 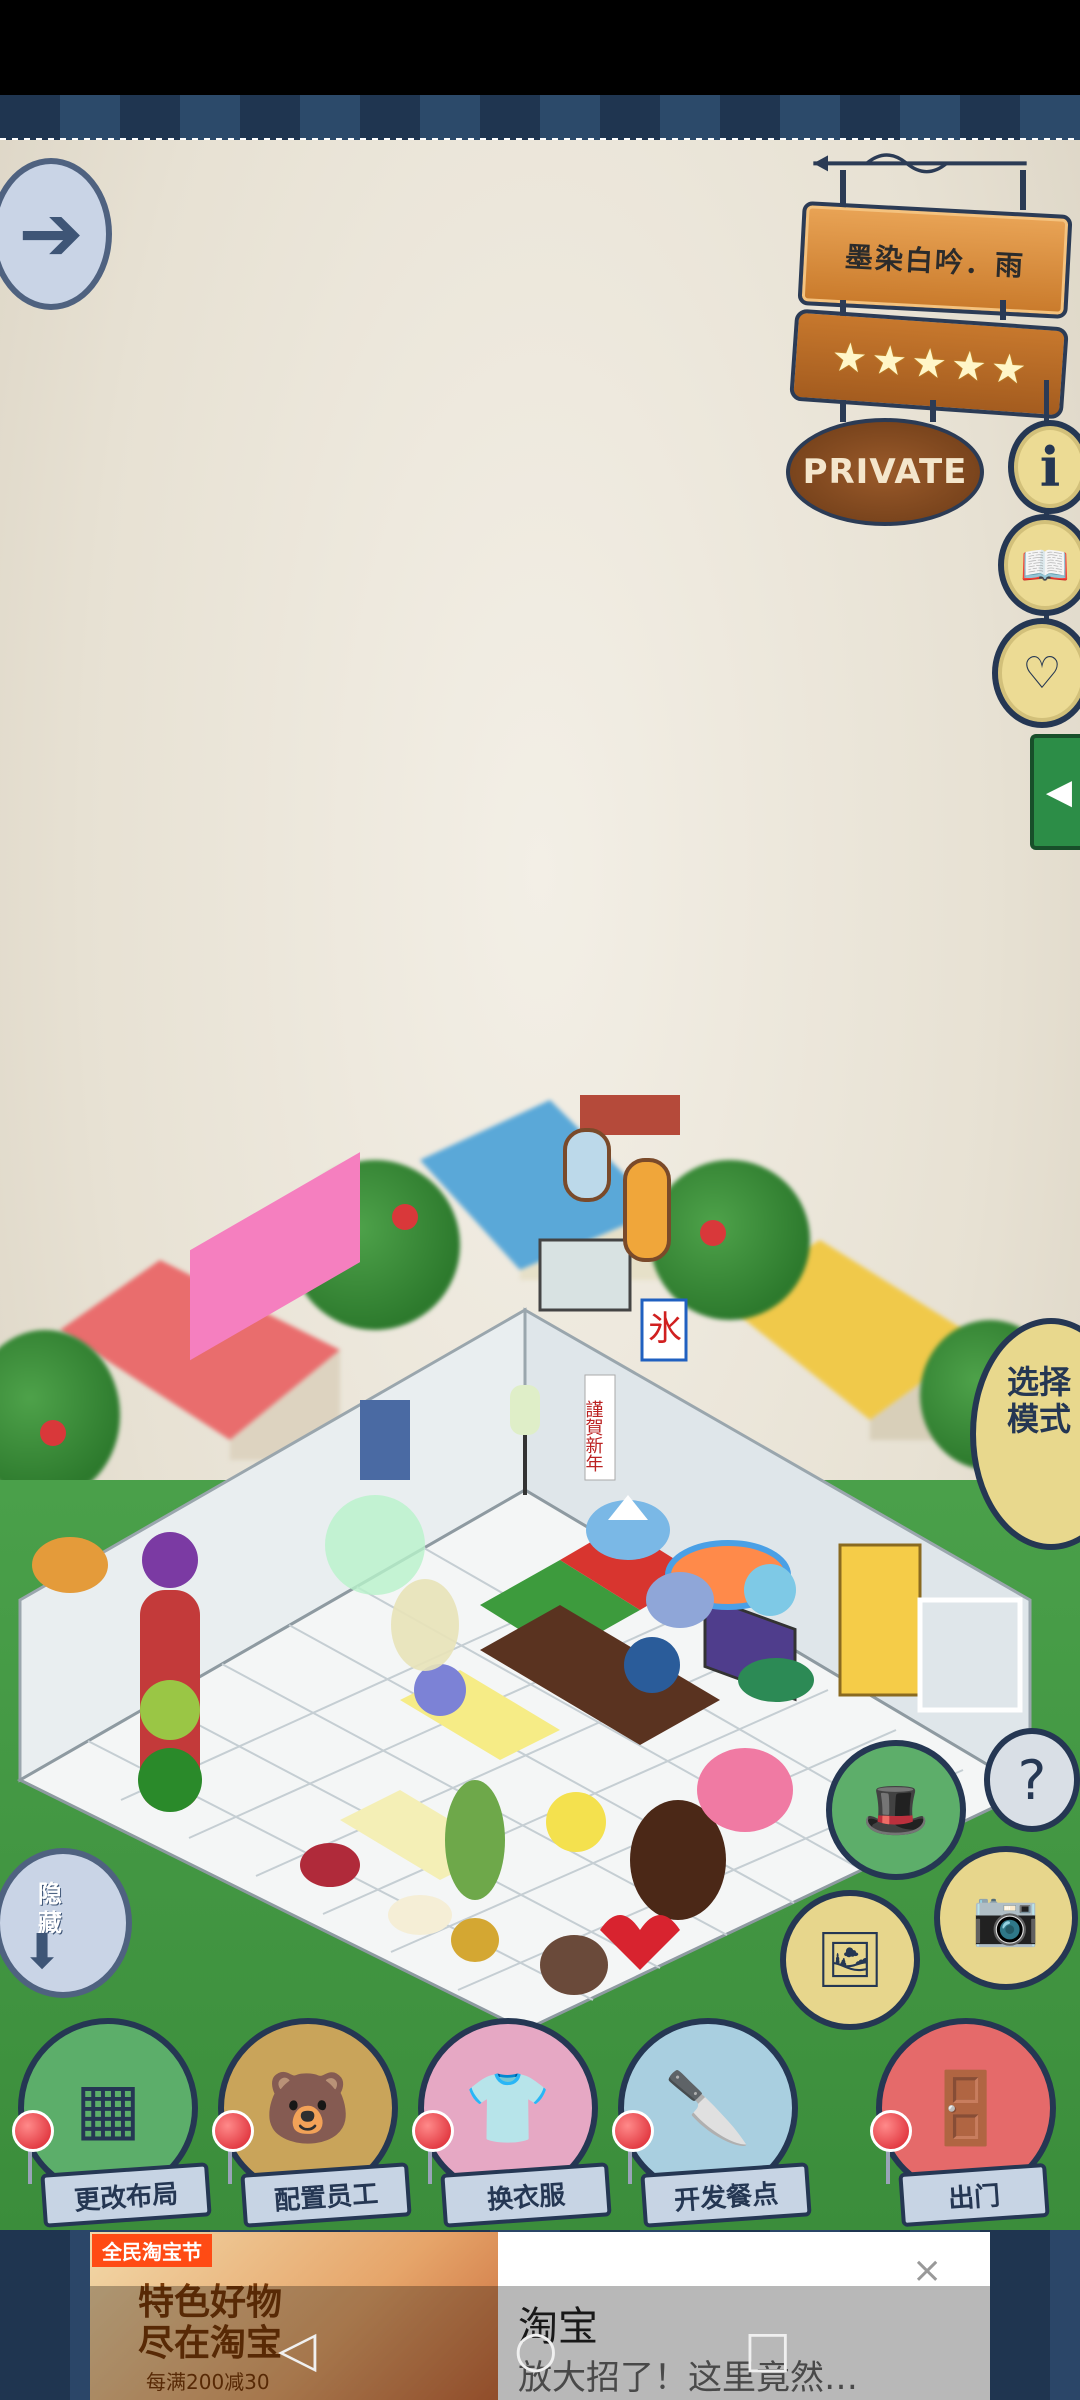 What do you see at coordinates (536, 2349) in the screenshot?
I see `nav-home-icon: ○` at bounding box center [536, 2349].